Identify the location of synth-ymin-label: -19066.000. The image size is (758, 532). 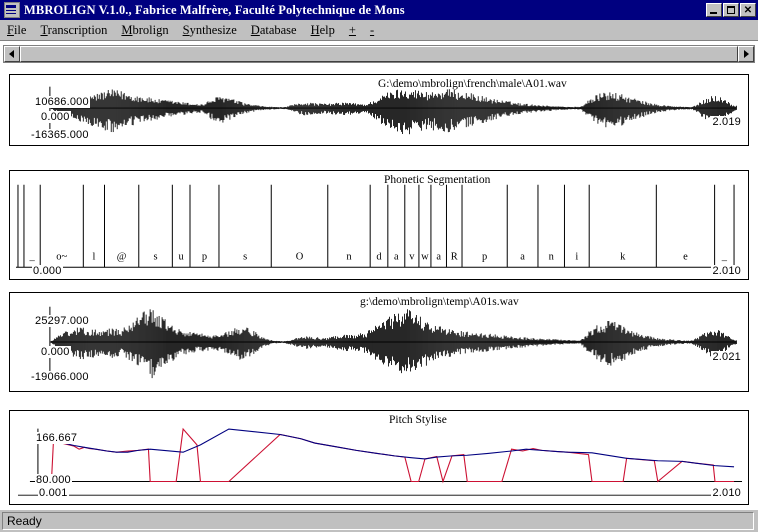
(60, 377).